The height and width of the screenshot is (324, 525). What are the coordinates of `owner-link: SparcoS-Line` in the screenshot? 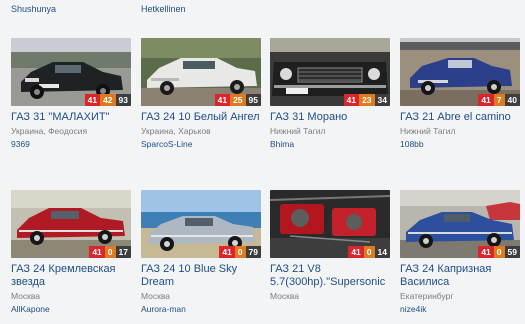 It's located at (201, 144).